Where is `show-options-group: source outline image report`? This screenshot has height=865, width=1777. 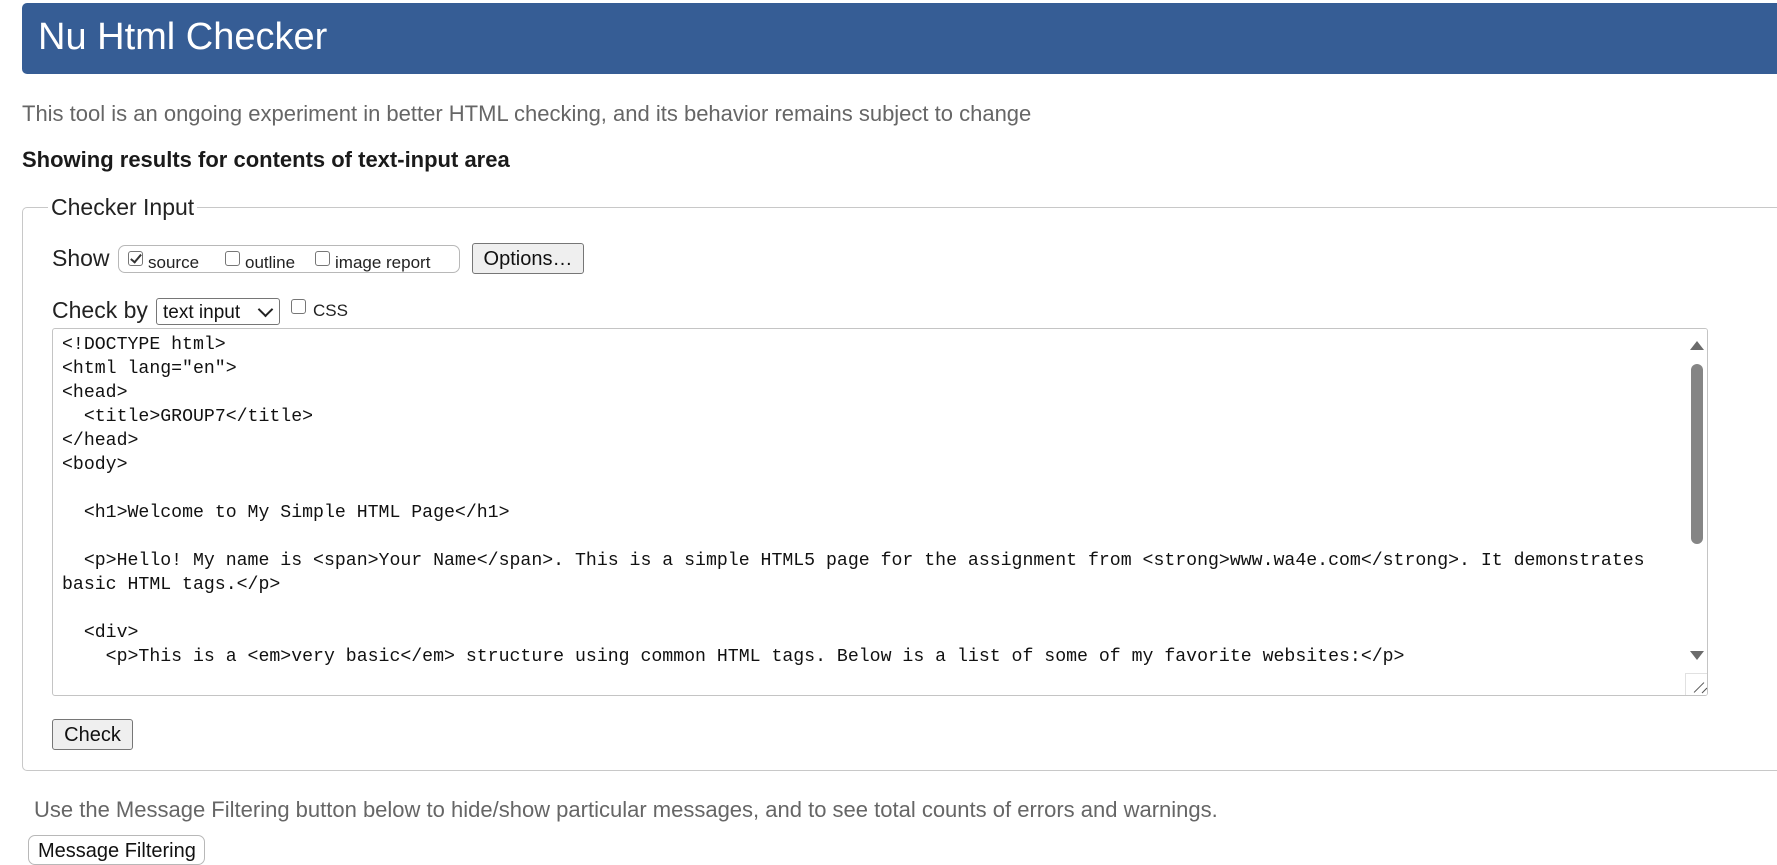
show-options-group: source outline image report is located at coordinates (289, 259).